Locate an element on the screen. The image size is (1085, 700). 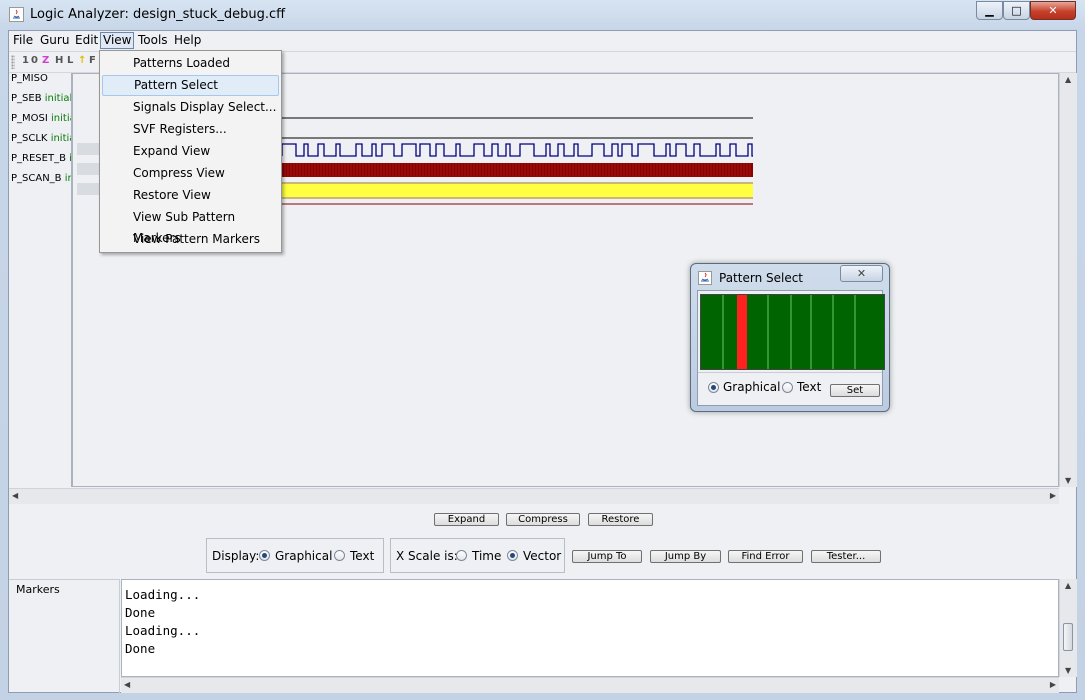
java-app-icon is located at coordinates (16, 14).